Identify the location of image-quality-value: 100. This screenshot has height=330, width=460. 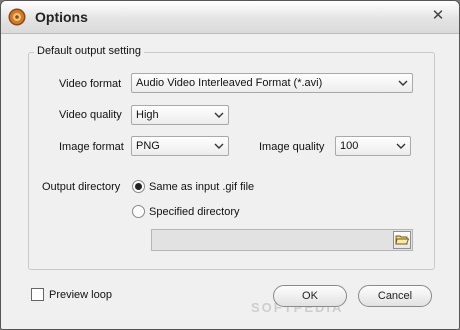
(349, 146).